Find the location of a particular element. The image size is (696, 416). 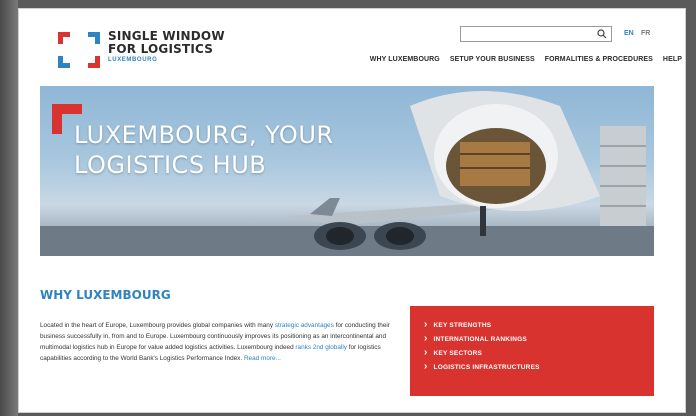

hero-title: LUXEMBOURG, YOUR LOGISTICS HUB is located at coordinates (204, 150).